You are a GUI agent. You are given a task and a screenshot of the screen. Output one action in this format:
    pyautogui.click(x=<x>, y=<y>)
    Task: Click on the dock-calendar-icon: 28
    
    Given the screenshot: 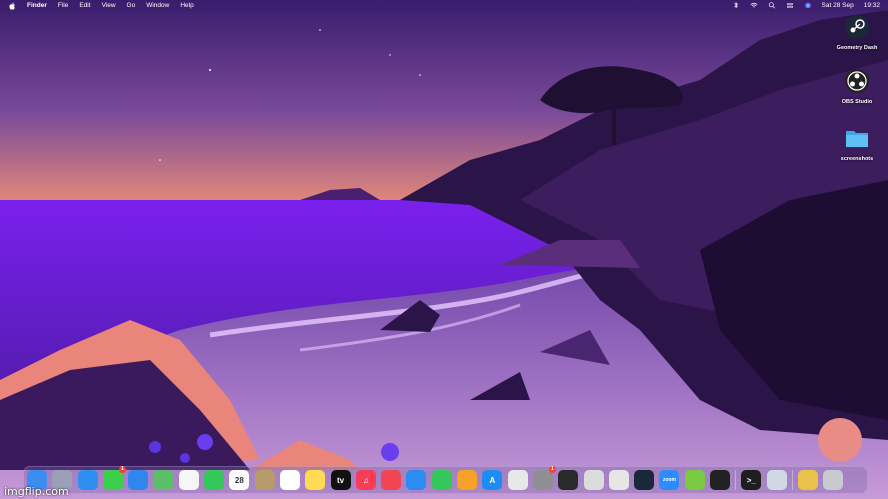 What is the action you would take?
    pyautogui.click(x=239, y=480)
    